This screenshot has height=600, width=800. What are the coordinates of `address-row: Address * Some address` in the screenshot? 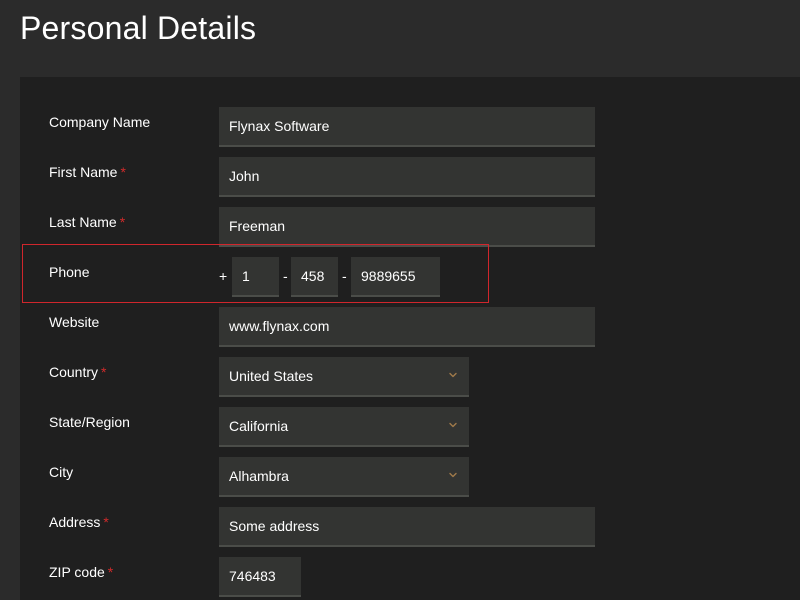 It's located at (410, 527).